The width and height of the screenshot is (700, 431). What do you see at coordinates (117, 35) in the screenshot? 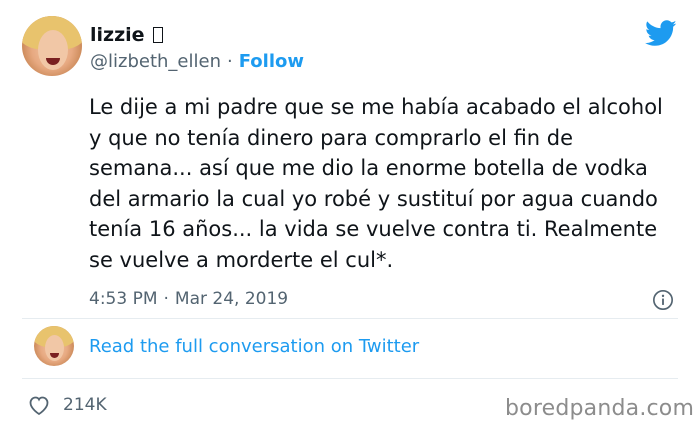
I see `display-name: lizzie` at bounding box center [117, 35].